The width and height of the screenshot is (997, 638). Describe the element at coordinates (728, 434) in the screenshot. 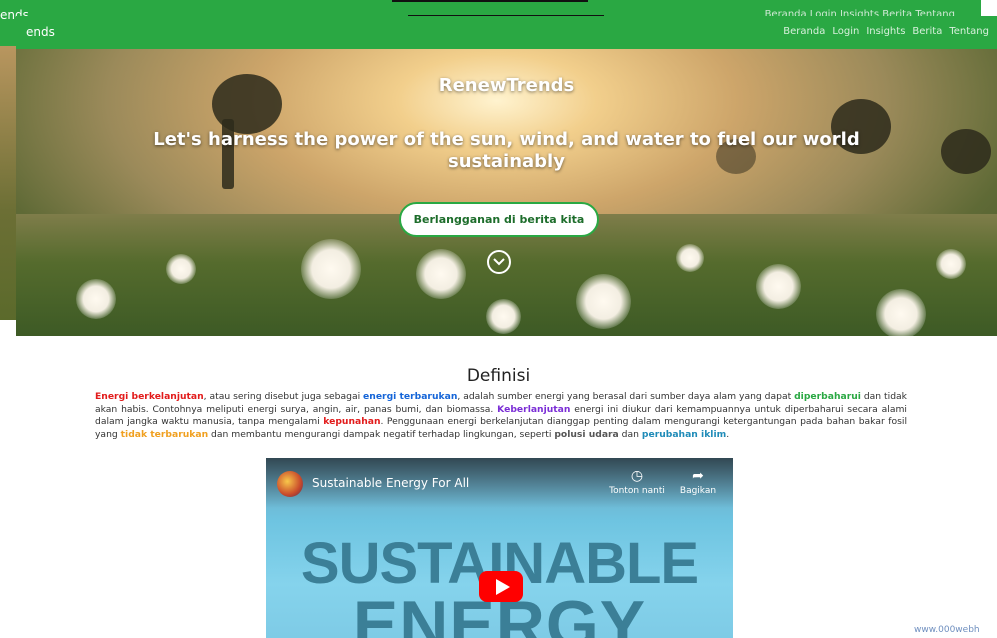

I see `definition-text: .` at that location.